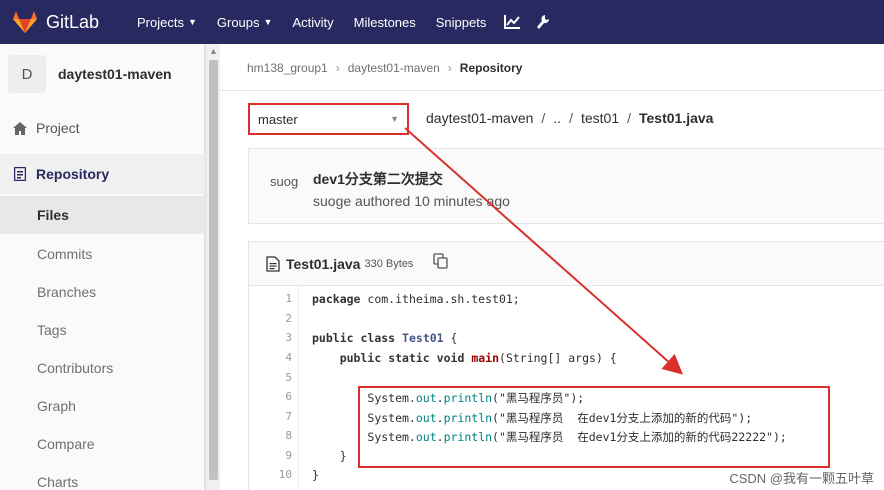  Describe the element at coordinates (270, 357) in the screenshot. I see `line-number: 4` at that location.